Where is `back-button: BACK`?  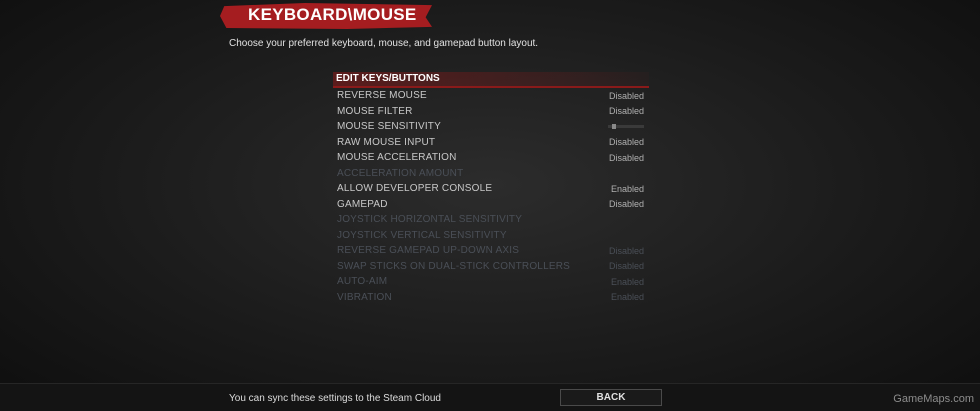 back-button: BACK is located at coordinates (611, 397).